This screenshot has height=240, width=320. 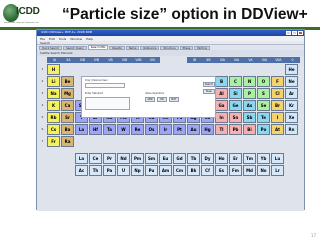 What do you see at coordinates (193, 158) in the screenshot?
I see `element-cell-tb: Tb` at bounding box center [193, 158].